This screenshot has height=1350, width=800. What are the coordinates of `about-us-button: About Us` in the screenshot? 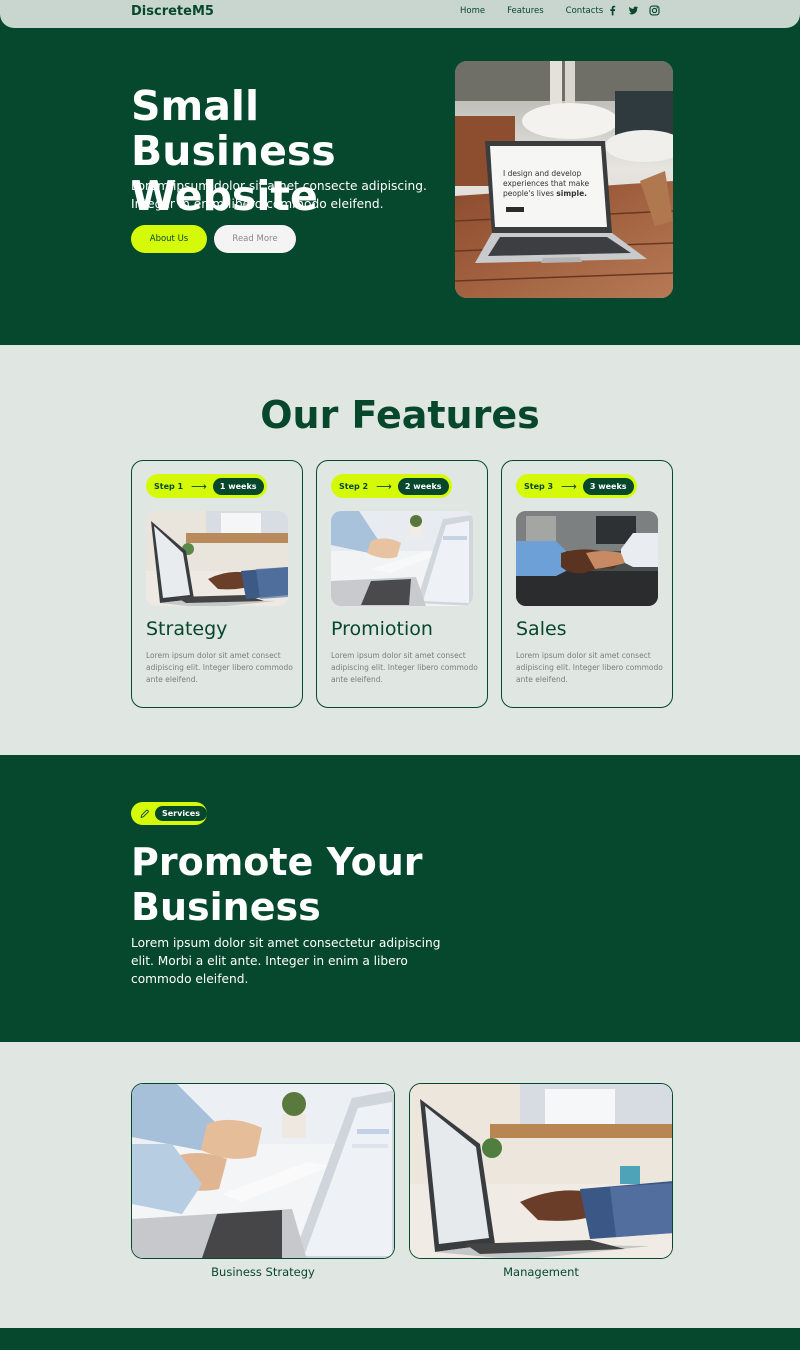 It's located at (169, 239).